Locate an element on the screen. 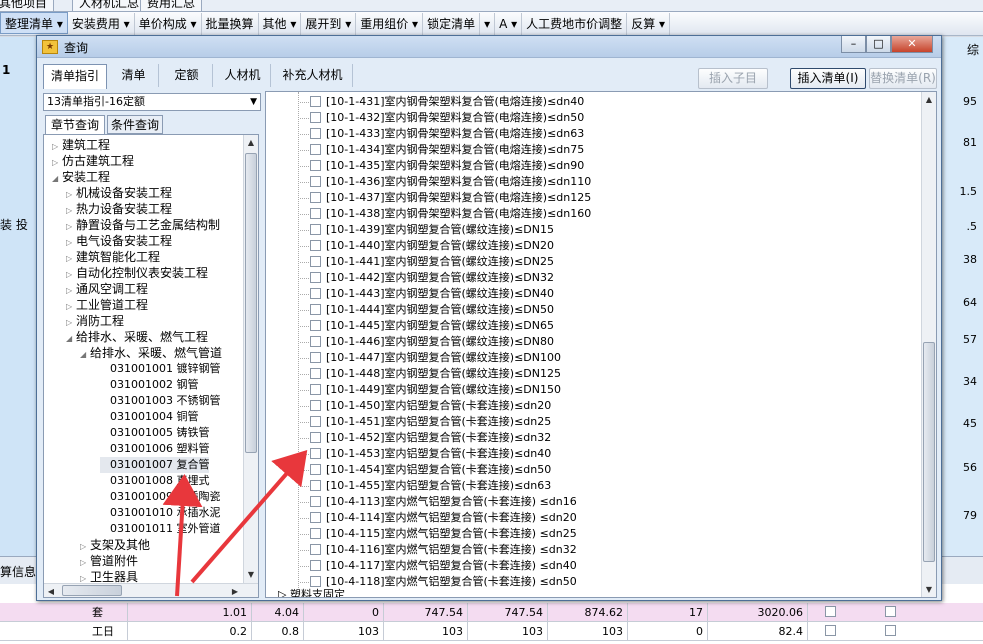  quota-list-item: [10-1-440]室内钢塑复合管(螺纹连接)≤DN20 is located at coordinates (427, 246).